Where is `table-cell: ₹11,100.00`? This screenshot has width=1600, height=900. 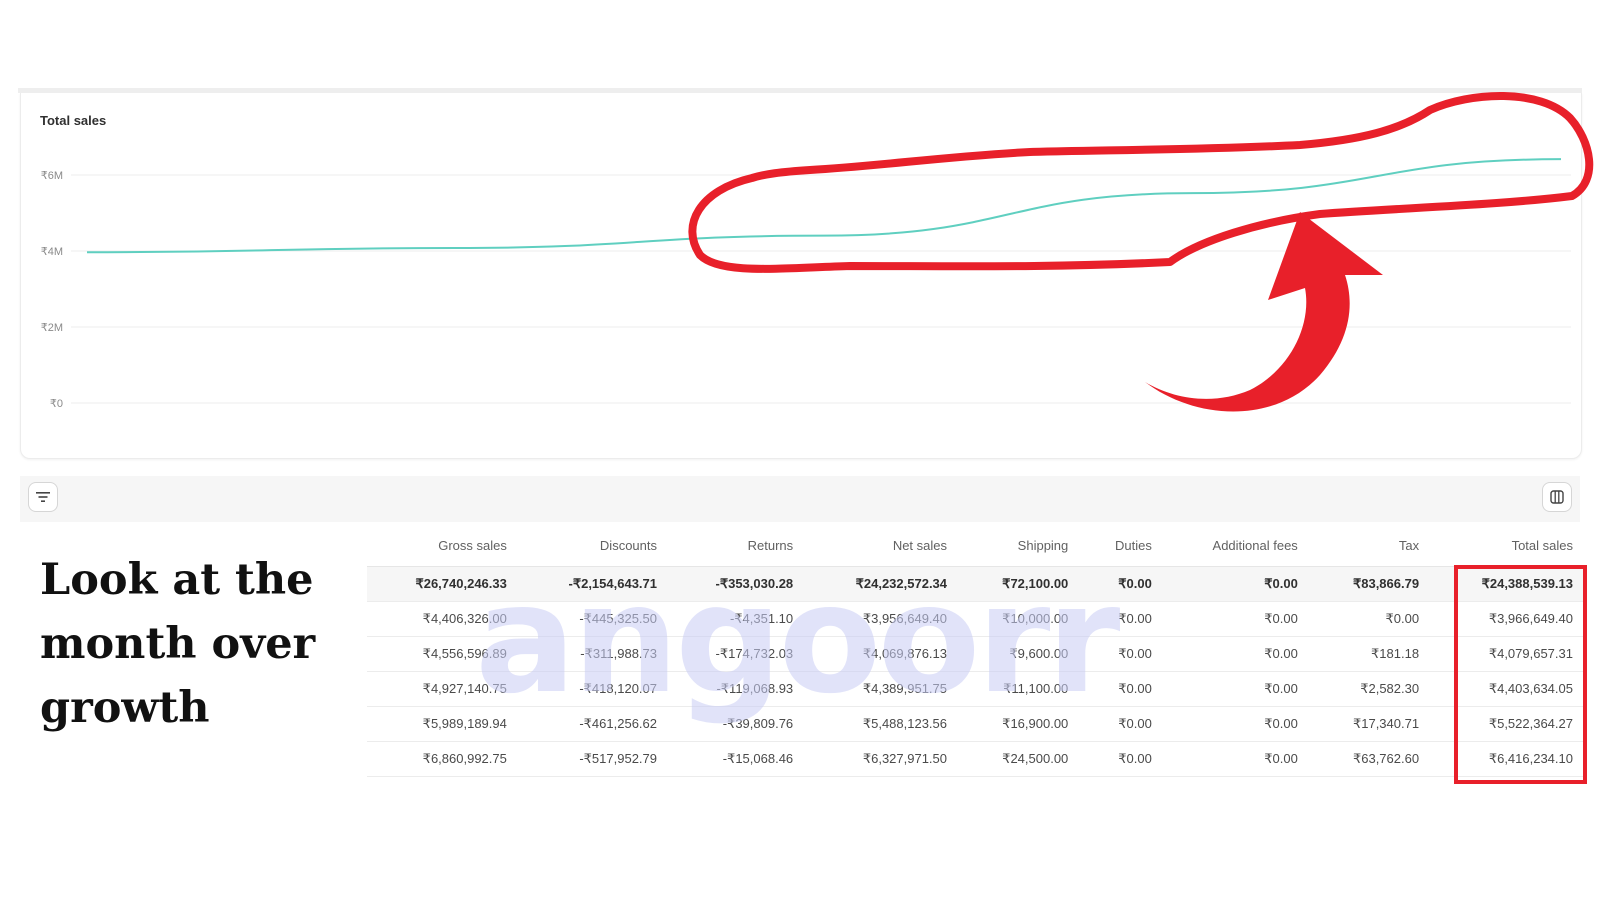
table-cell: ₹11,100.00 is located at coordinates (1022, 689).